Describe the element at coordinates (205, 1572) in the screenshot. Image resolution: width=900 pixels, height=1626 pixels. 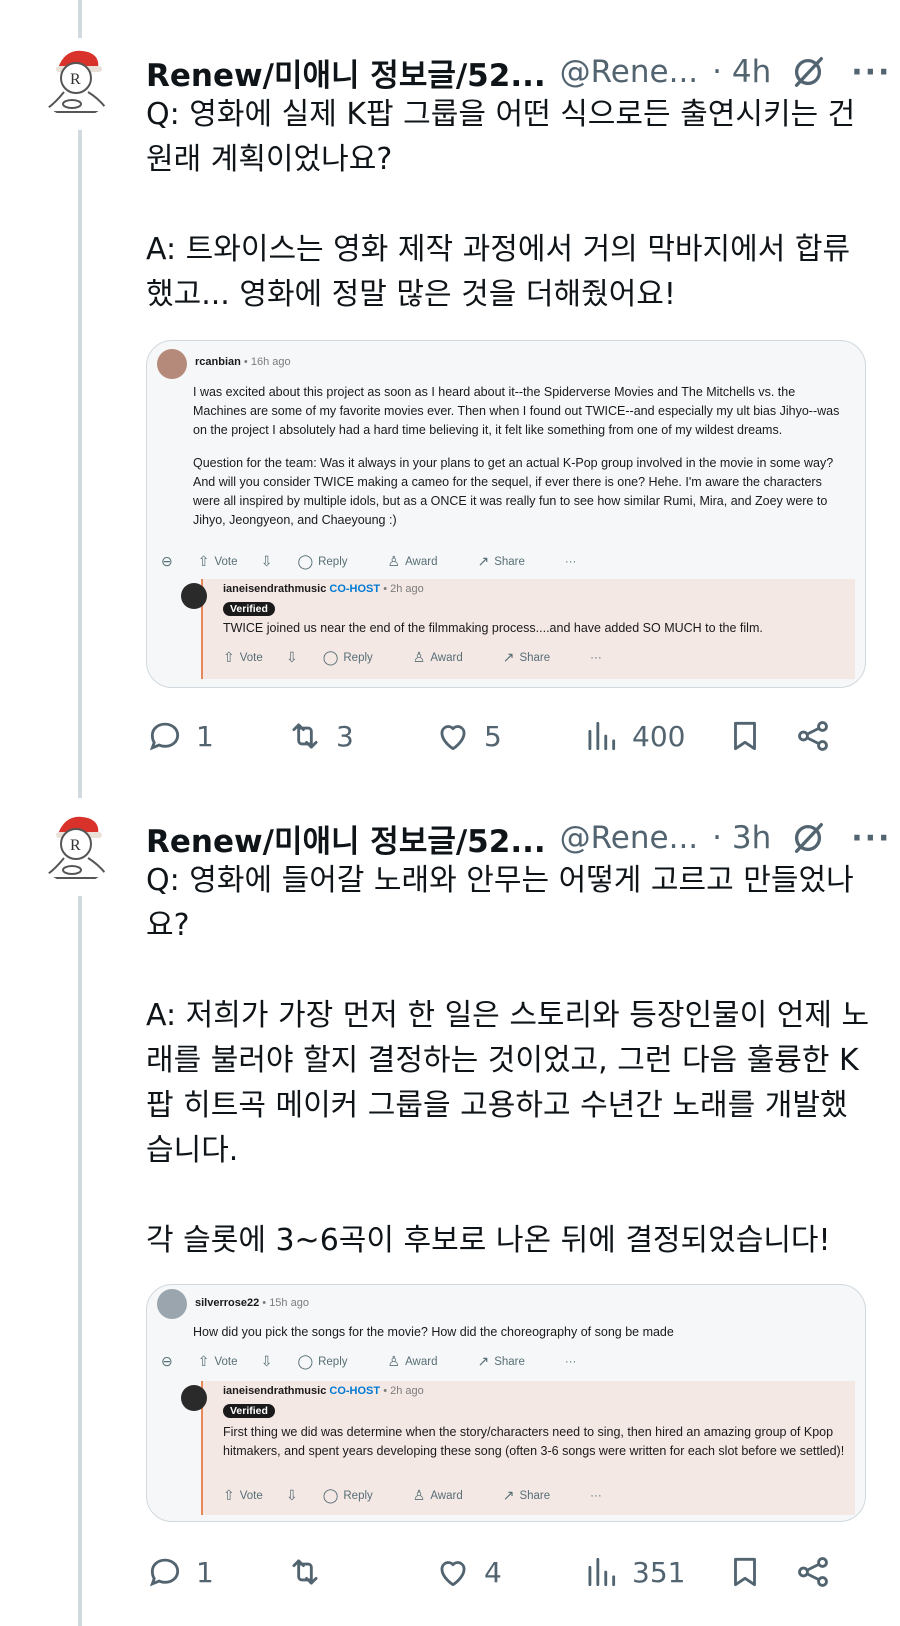
I see `reply-count: 1` at that location.